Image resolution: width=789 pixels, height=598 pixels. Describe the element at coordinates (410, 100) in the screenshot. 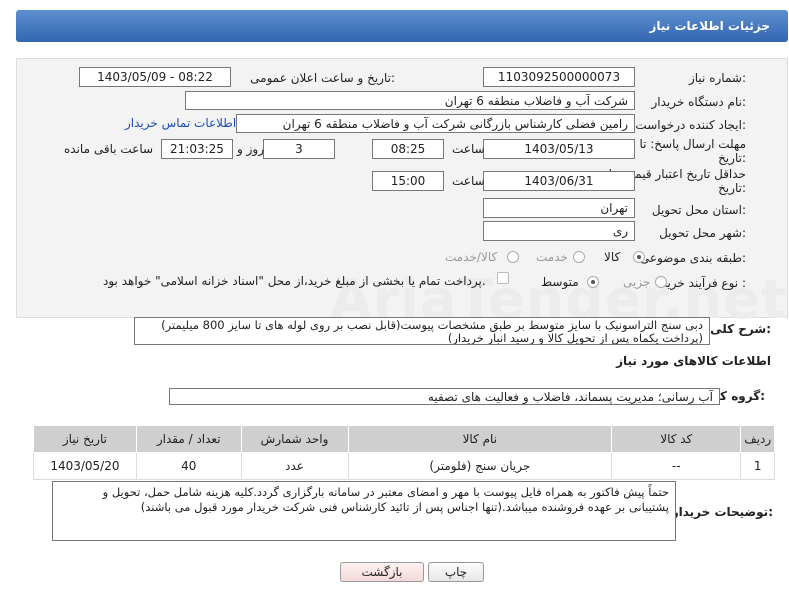

I see `buyer-org-field: شرکت آب و فاضلاب منطقه 6 تهران` at that location.